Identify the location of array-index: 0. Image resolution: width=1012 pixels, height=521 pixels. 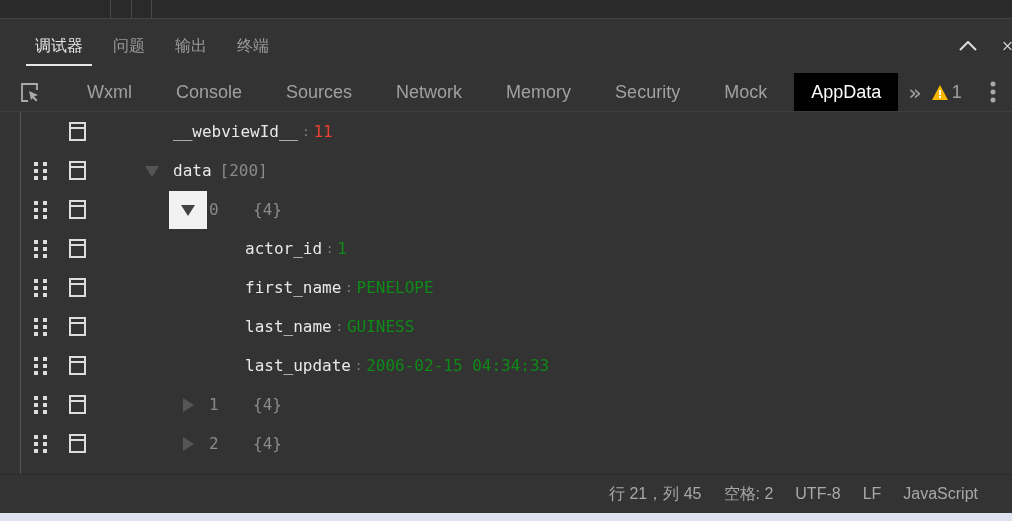
(214, 209).